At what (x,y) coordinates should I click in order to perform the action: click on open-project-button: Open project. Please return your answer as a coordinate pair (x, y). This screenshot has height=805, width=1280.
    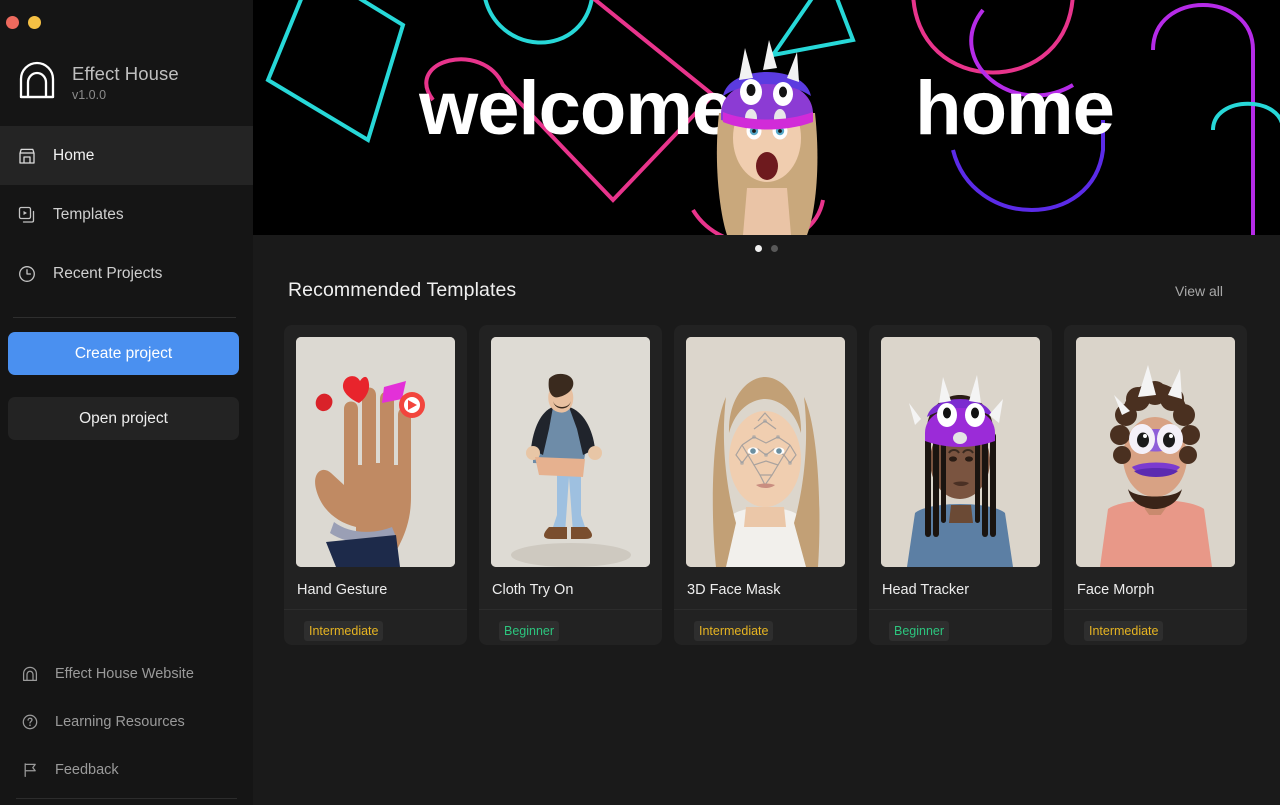
    Looking at the image, I should click on (123, 418).